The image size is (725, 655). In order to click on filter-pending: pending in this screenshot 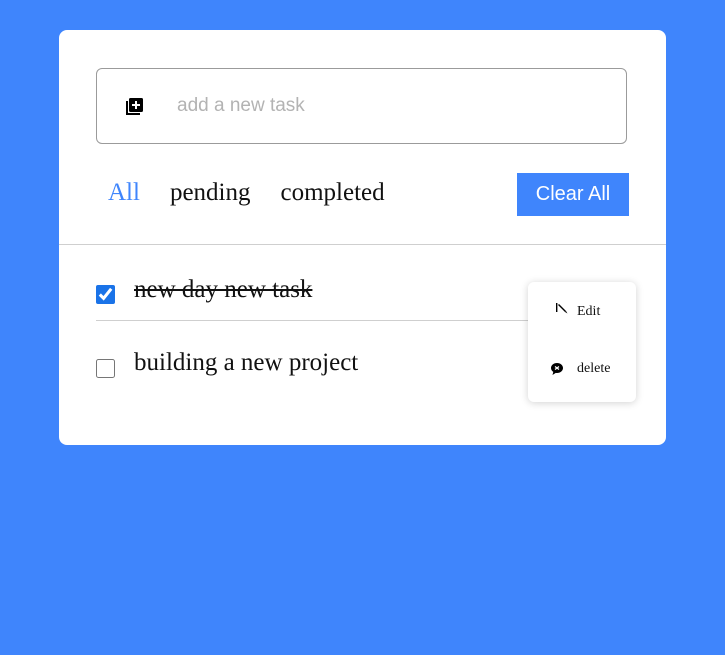, I will do `click(210, 193)`.